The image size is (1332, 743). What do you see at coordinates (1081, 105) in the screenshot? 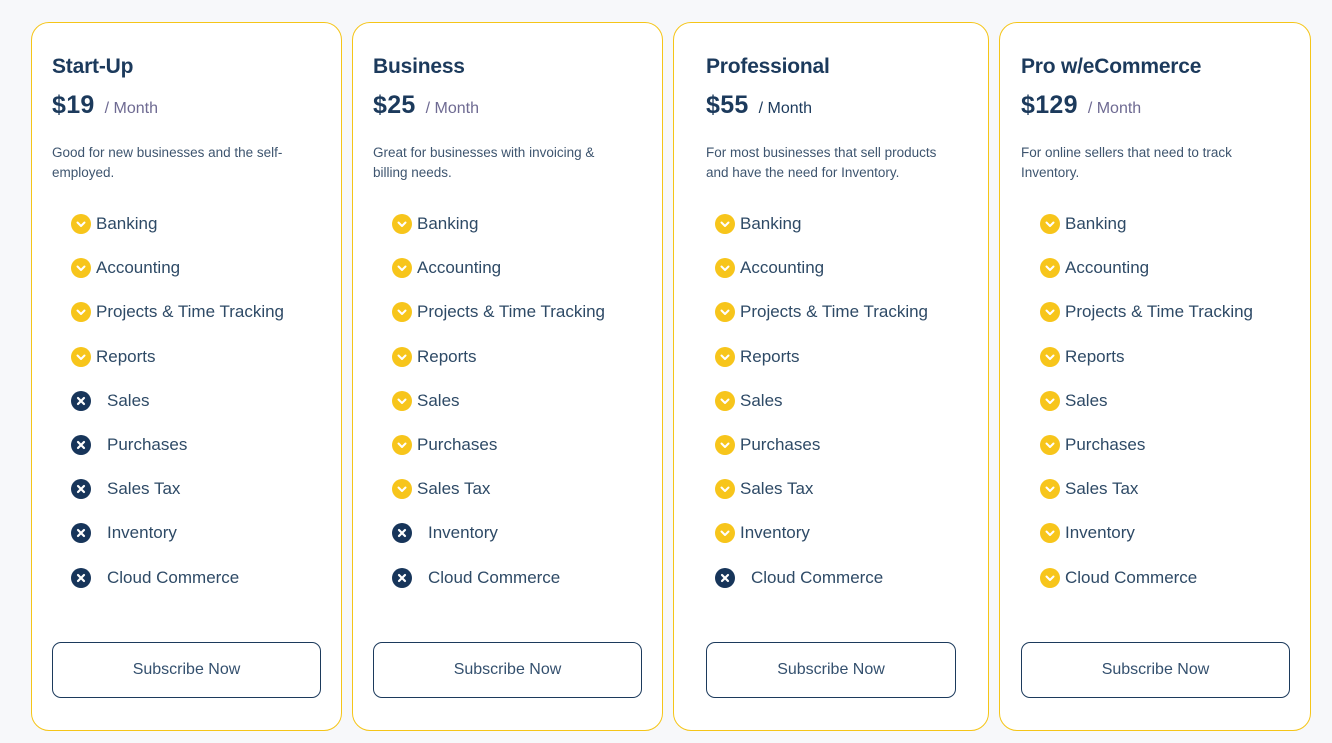
I see `price-row: $129 / Month` at bounding box center [1081, 105].